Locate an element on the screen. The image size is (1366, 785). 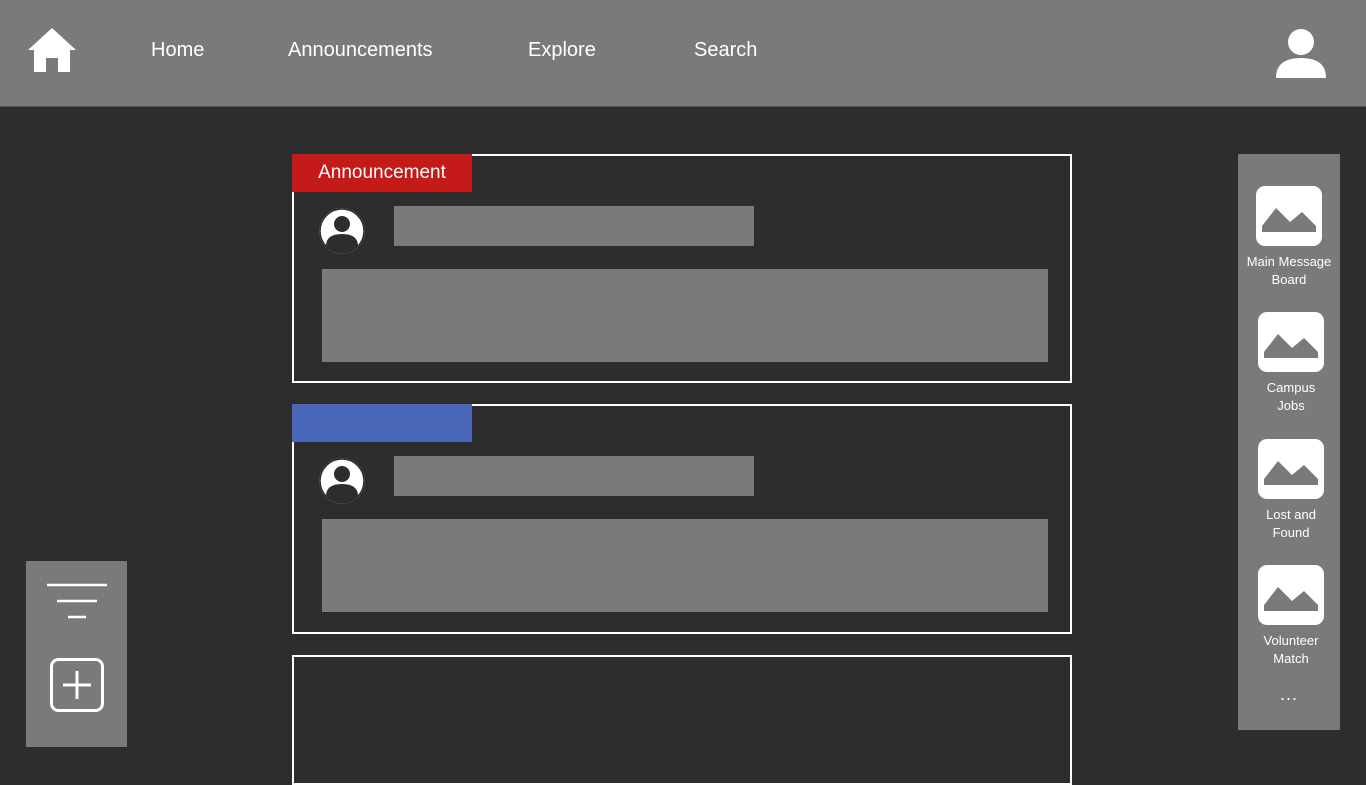
add-post-icon is located at coordinates (77, 685).